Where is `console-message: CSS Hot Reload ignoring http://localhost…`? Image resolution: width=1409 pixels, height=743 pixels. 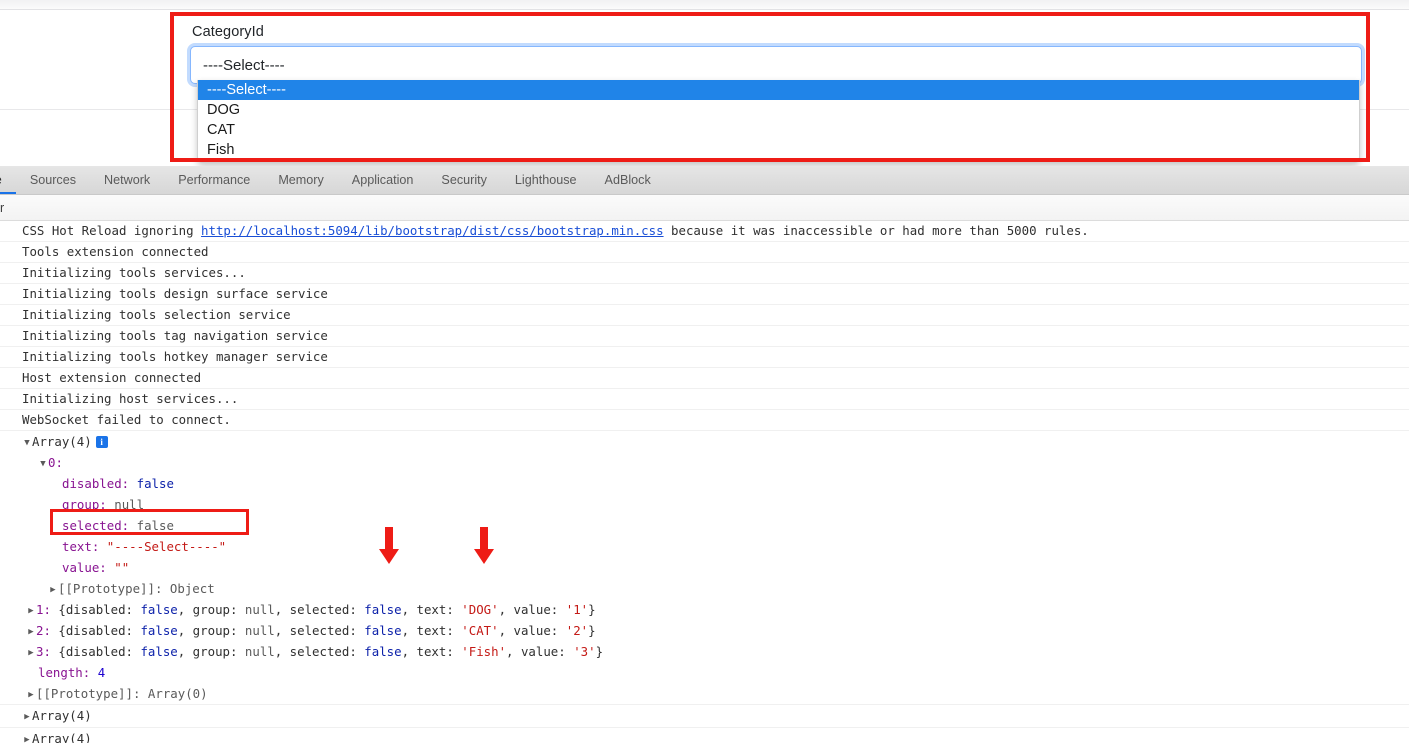
console-message: CSS Hot Reload ignoring http://localhost… is located at coordinates (704, 231).